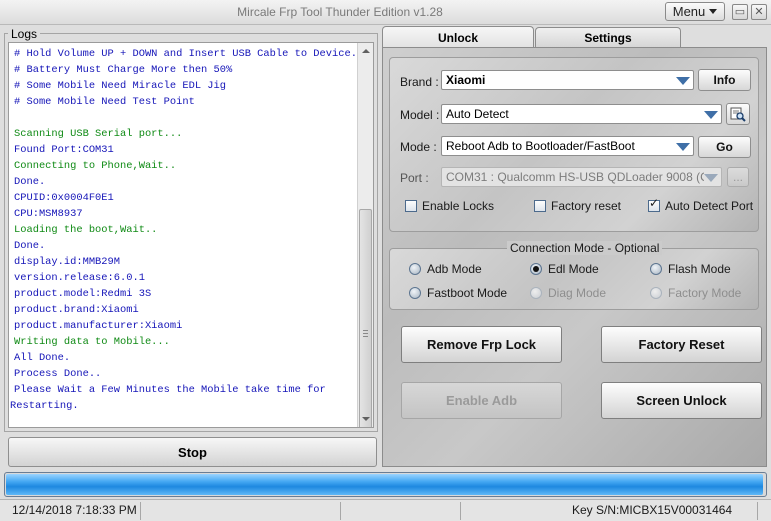 The height and width of the screenshot is (521, 771). Describe the element at coordinates (540, 146) in the screenshot. I see `mode-value: Reboot Adb to Bootloader/FastBoot` at that location.